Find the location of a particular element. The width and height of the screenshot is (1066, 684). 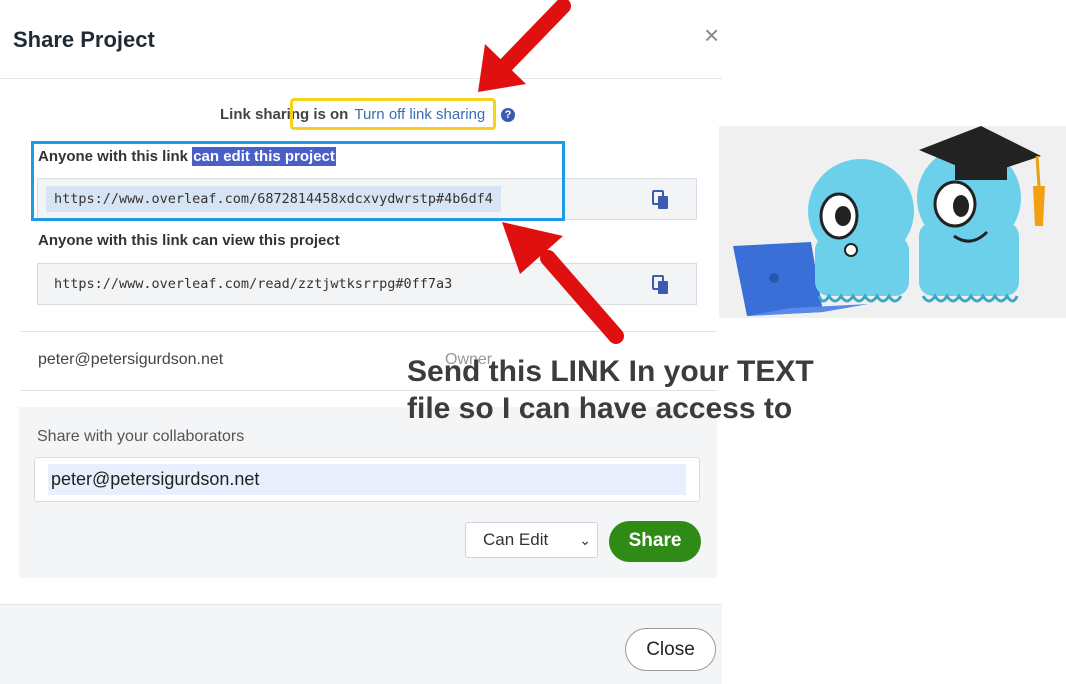

permission-select: Can Edit ⌄ is located at coordinates (531, 540).